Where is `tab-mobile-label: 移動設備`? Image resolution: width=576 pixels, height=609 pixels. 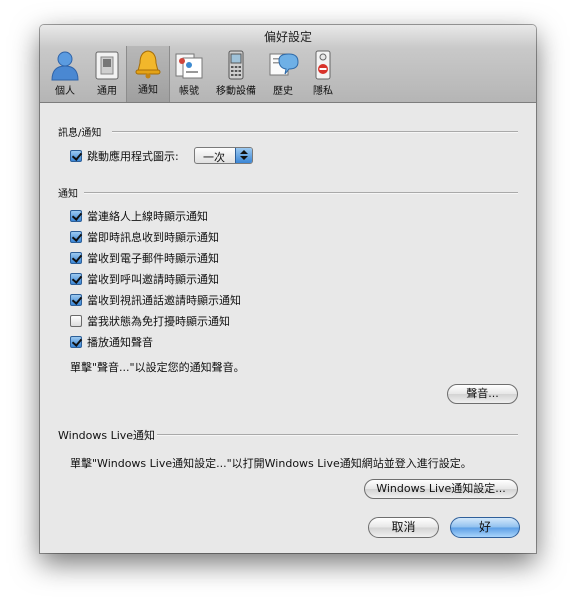
tab-mobile-label: 移動設備 is located at coordinates (236, 91).